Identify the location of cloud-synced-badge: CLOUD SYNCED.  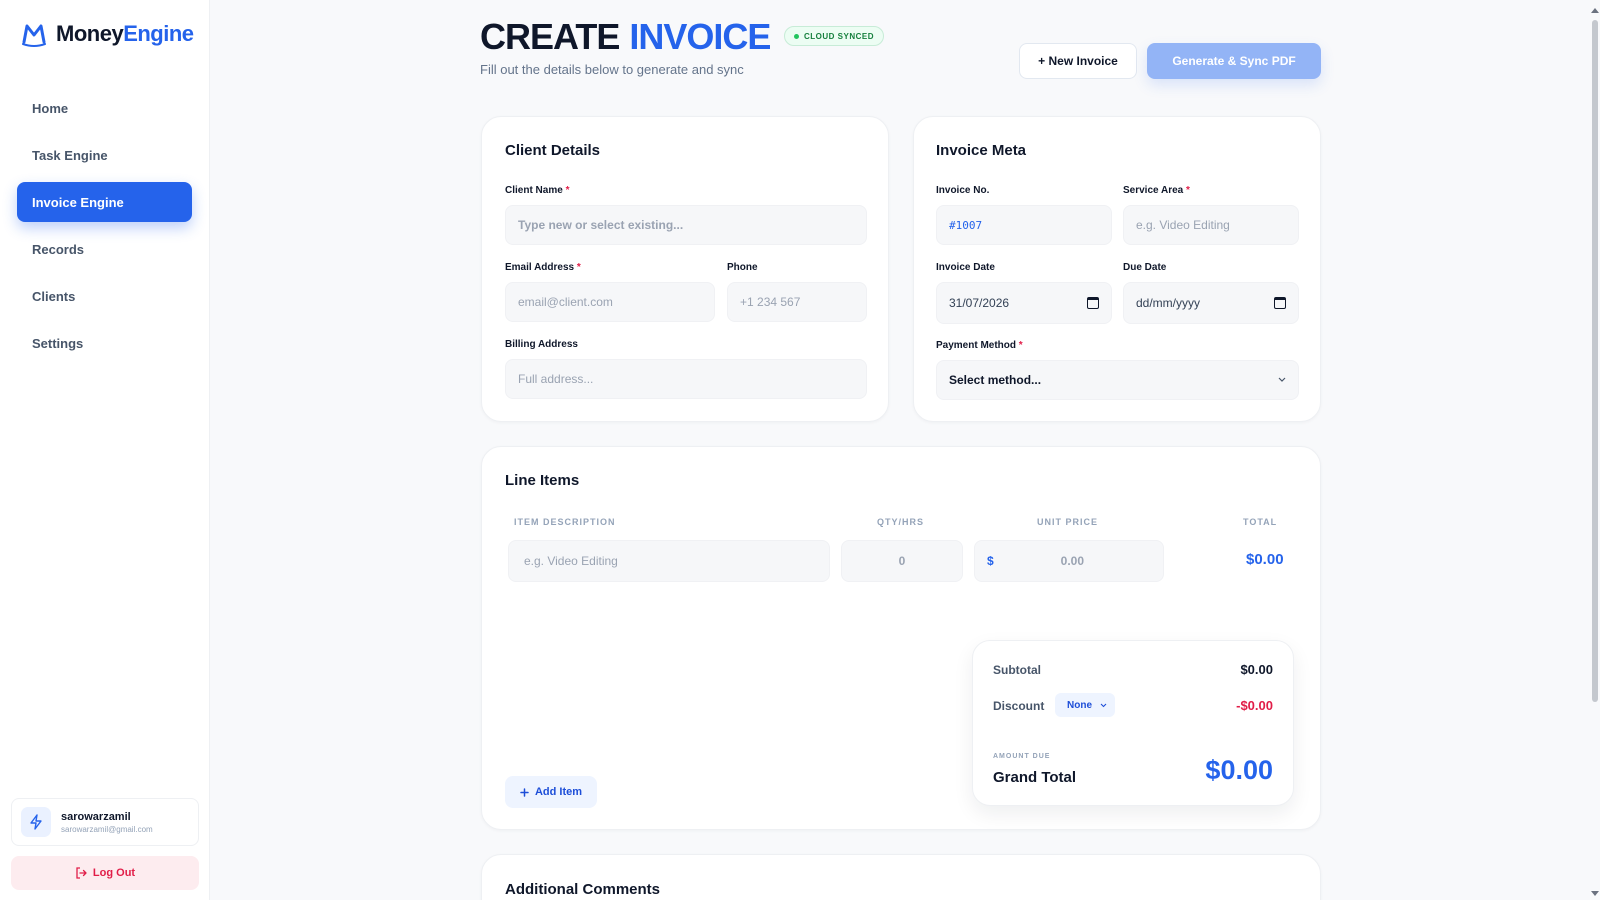
(834, 36).